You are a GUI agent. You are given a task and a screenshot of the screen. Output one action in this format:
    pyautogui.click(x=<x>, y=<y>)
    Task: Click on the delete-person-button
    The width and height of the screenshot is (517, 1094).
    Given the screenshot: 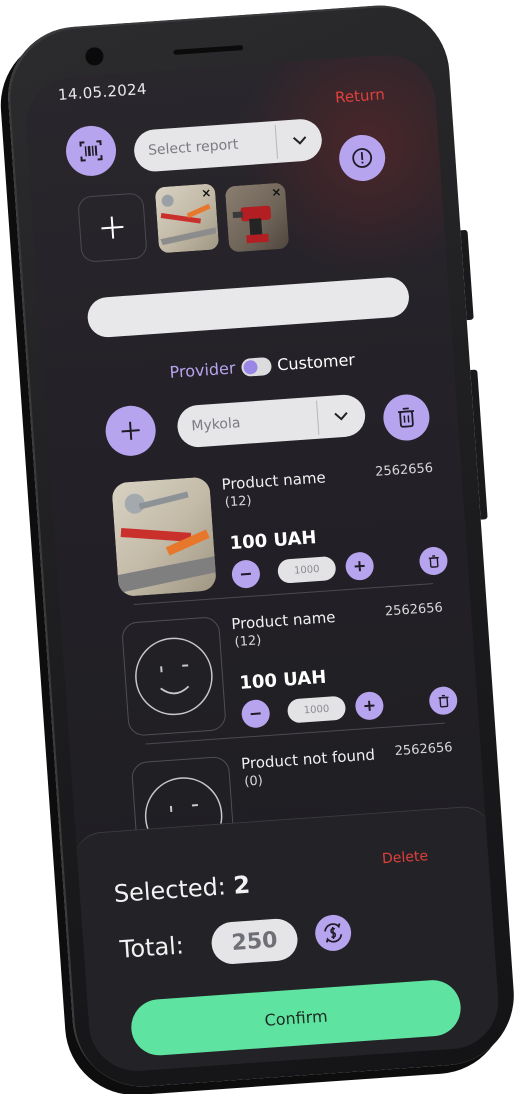 What is the action you would take?
    pyautogui.click(x=406, y=417)
    